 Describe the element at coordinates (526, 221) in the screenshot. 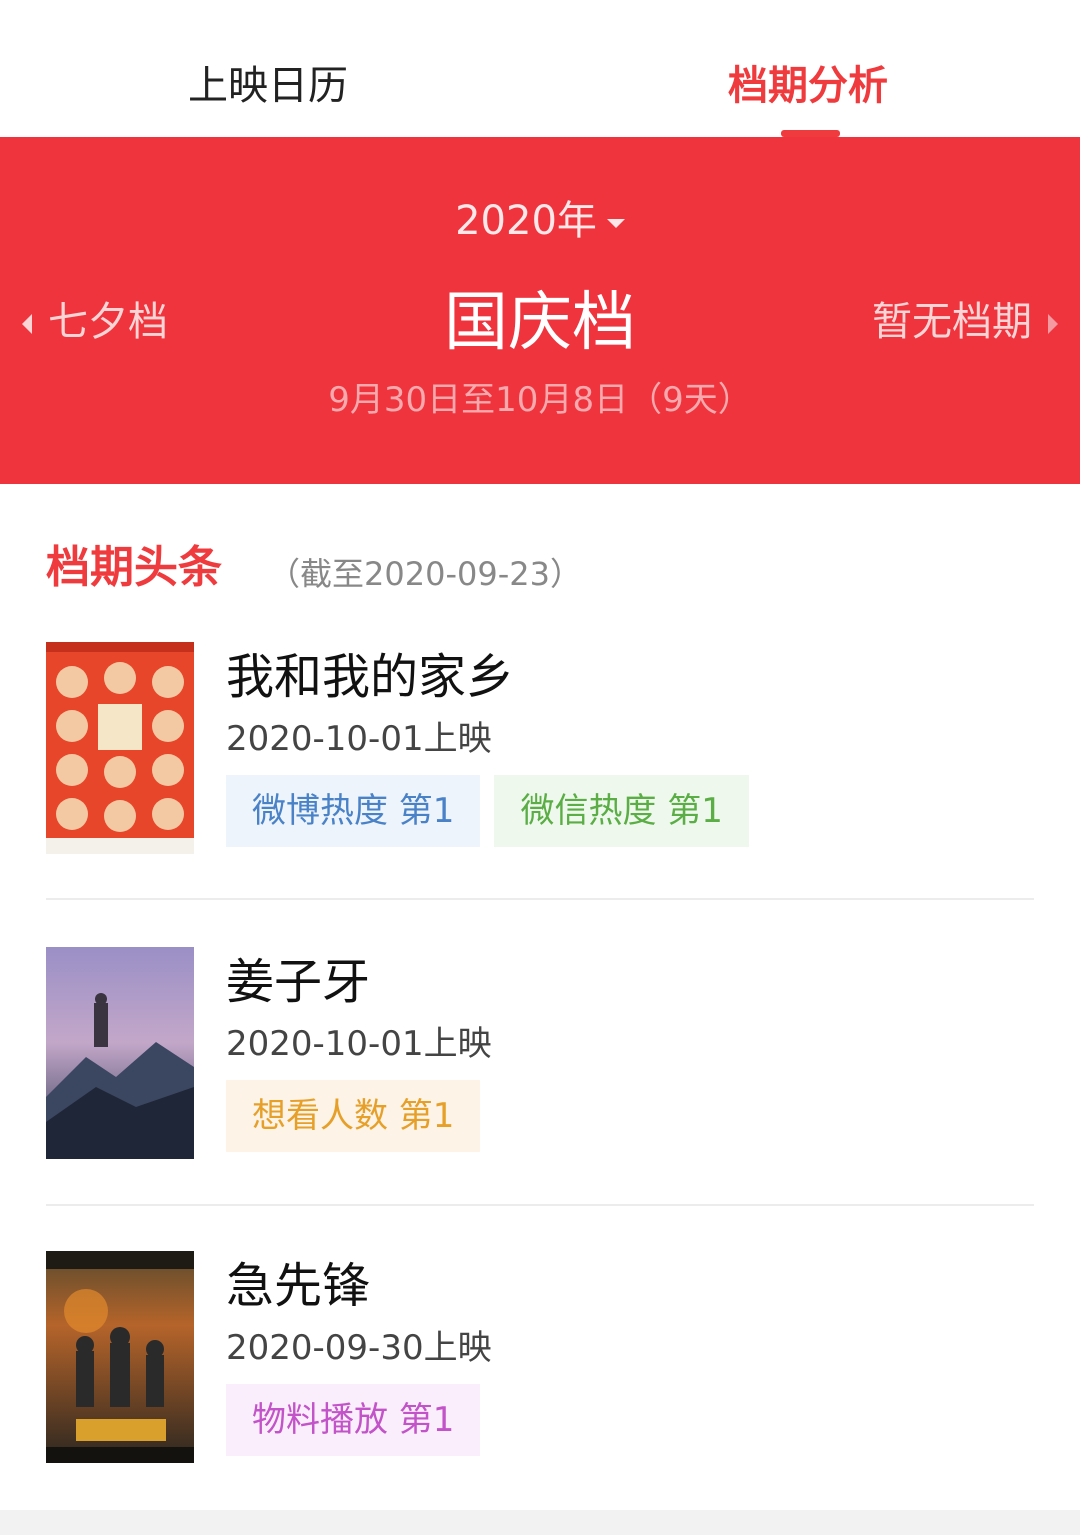

I see `year-label: 2020年` at that location.